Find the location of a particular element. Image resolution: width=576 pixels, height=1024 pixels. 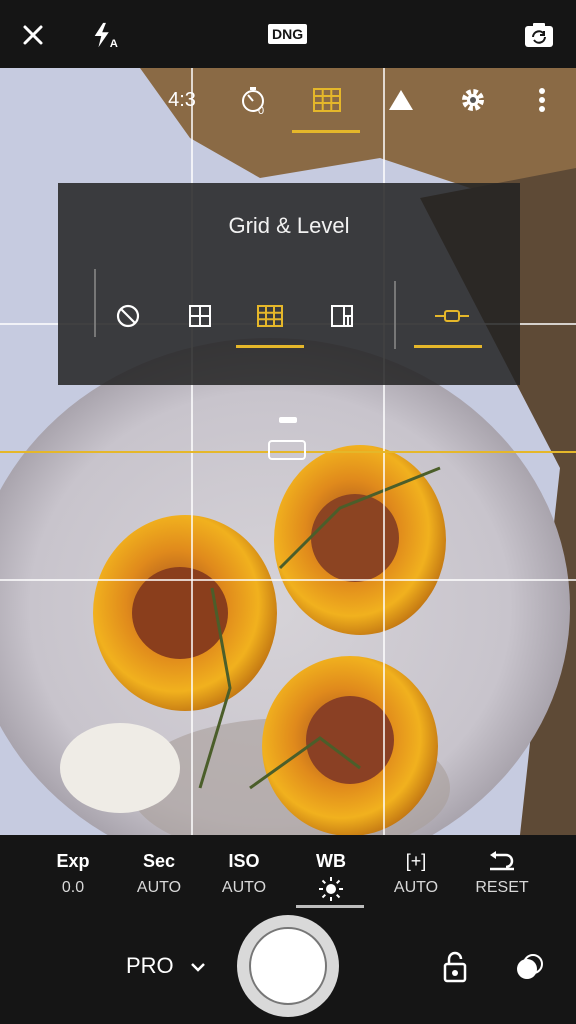

reset-label: RESET is located at coordinates (502, 887).